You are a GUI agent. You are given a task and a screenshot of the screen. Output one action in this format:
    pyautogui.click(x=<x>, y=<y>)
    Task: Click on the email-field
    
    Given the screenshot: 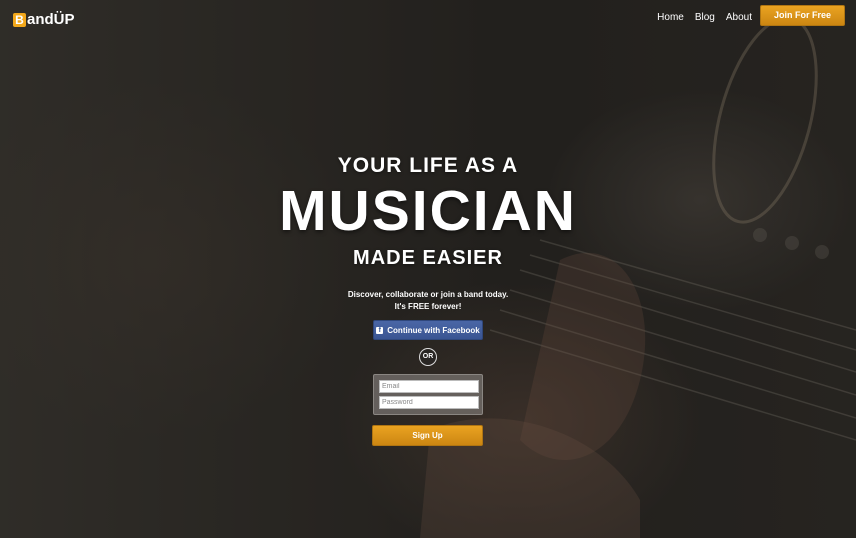 What is the action you would take?
    pyautogui.click(x=429, y=386)
    